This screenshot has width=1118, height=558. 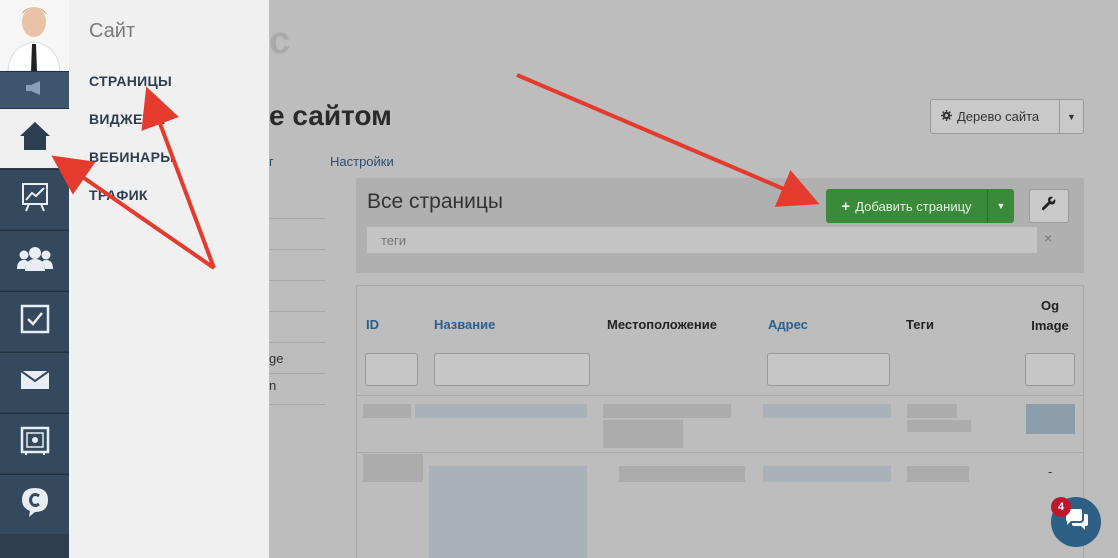 I want to click on home-icon, so click(x=35, y=138).